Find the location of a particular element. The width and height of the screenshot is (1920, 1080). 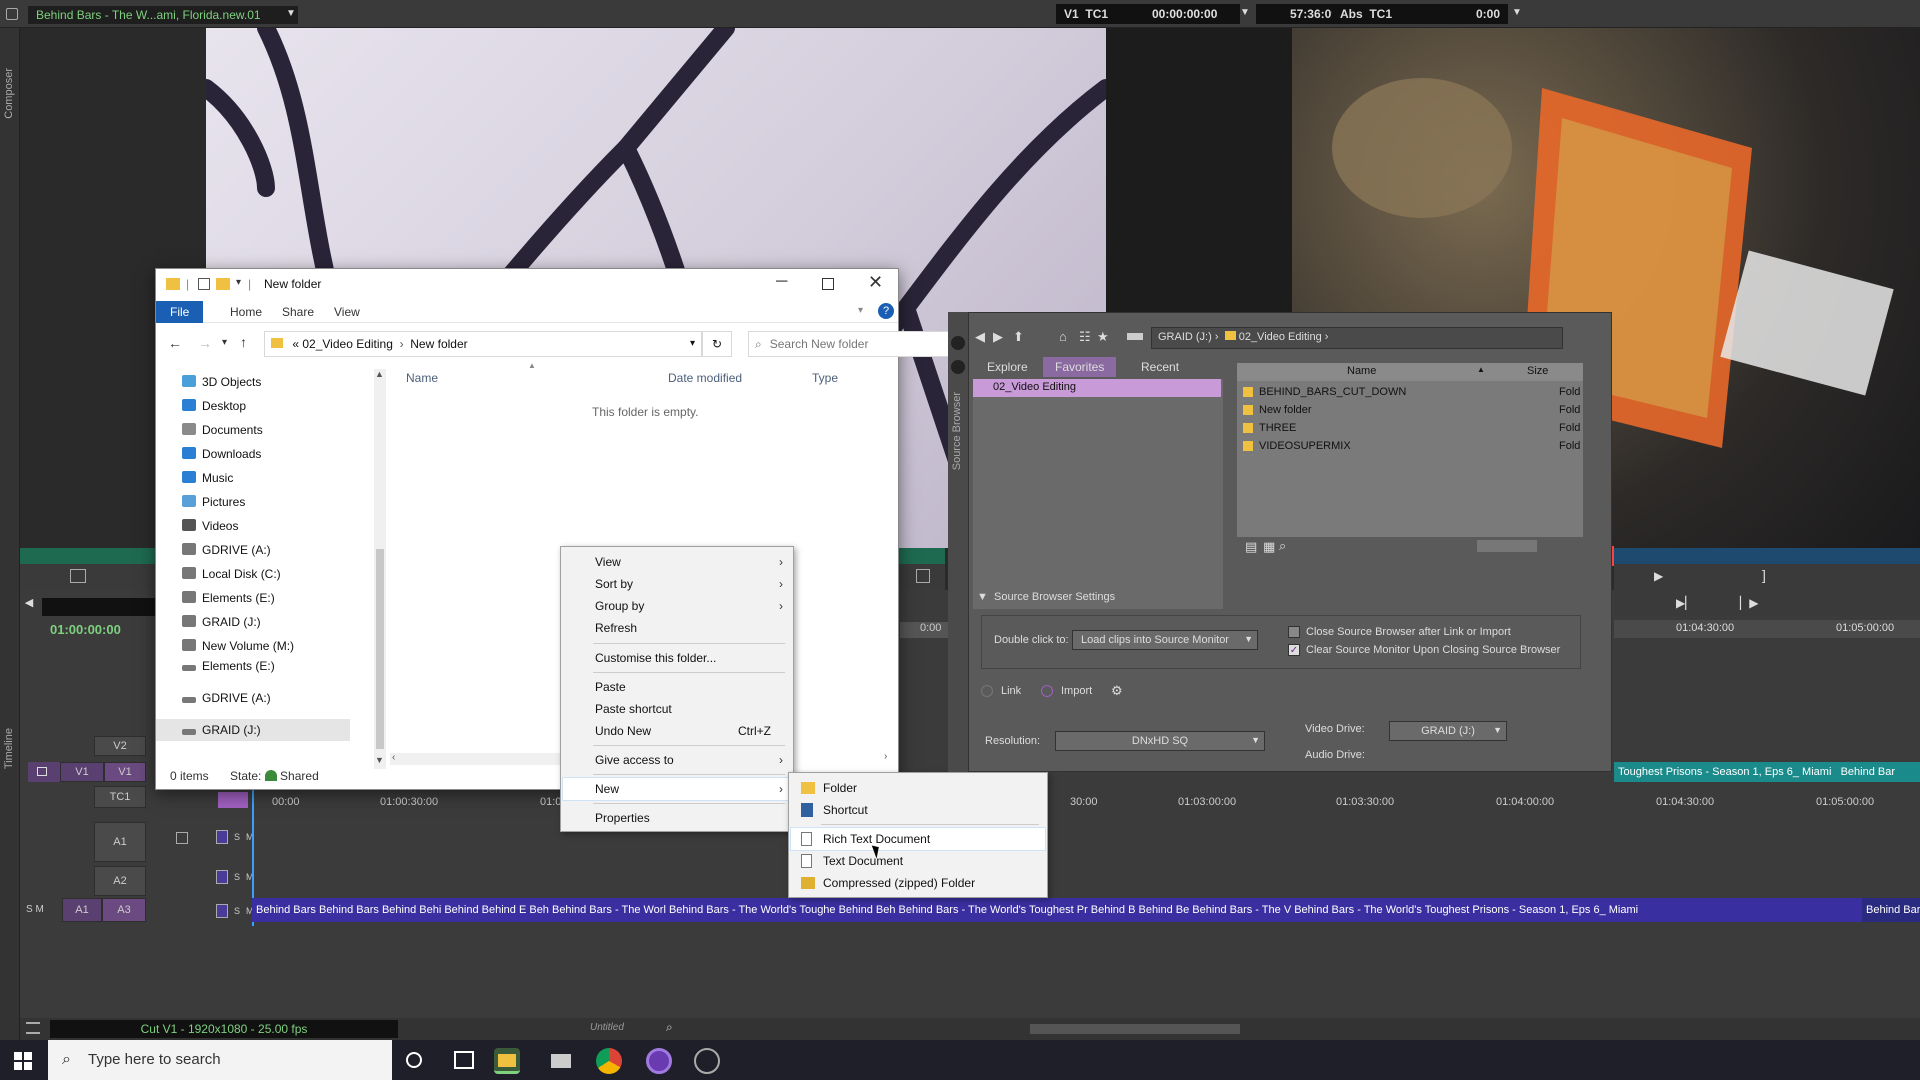

source-track-label-v1: V1 is located at coordinates (82, 772).